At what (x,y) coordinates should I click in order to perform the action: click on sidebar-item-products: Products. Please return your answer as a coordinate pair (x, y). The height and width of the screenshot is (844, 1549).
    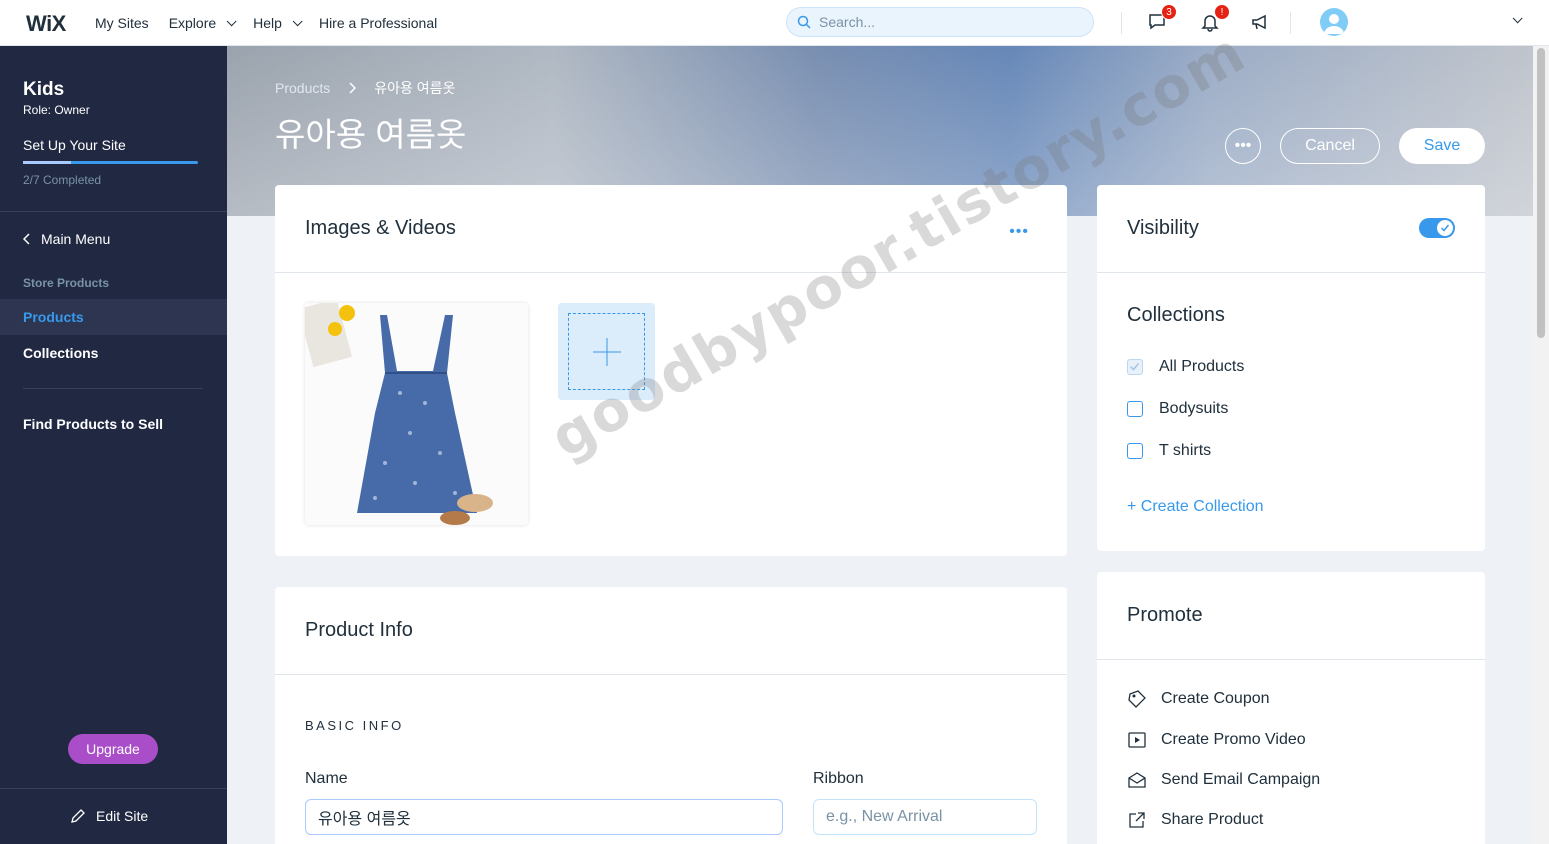
    Looking at the image, I should click on (113, 317).